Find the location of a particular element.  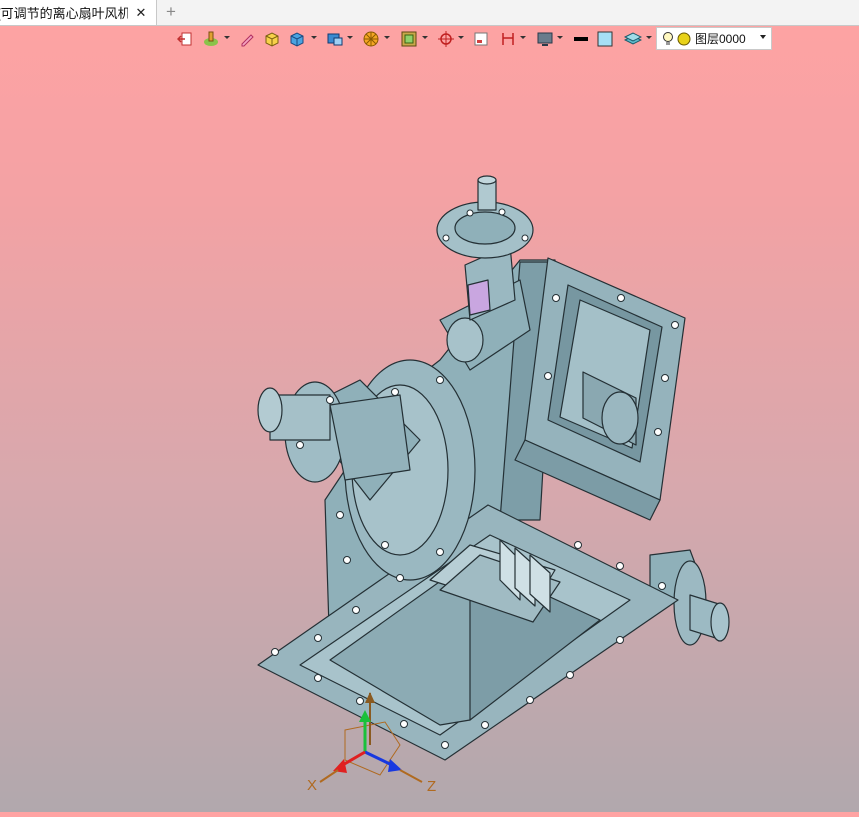

left-shaft-end is located at coordinates (270, 410).